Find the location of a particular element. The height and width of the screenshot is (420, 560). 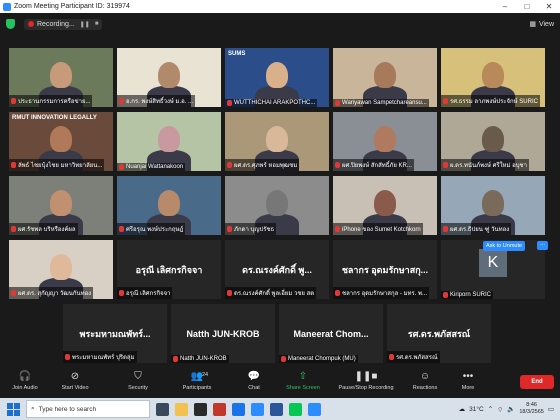

grid-view-icon: ▦ is located at coordinates (532, 24).